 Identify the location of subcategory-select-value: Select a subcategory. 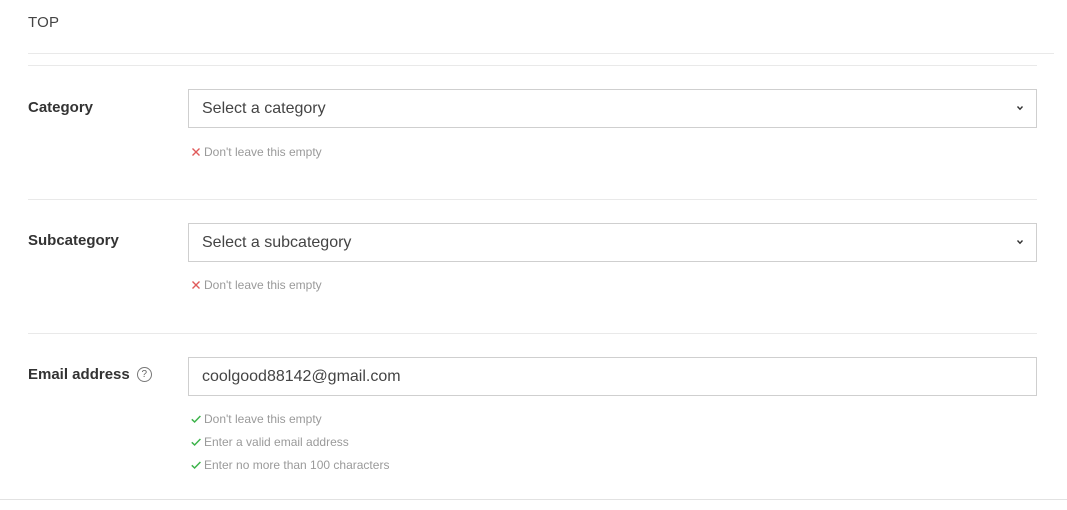
(277, 242).